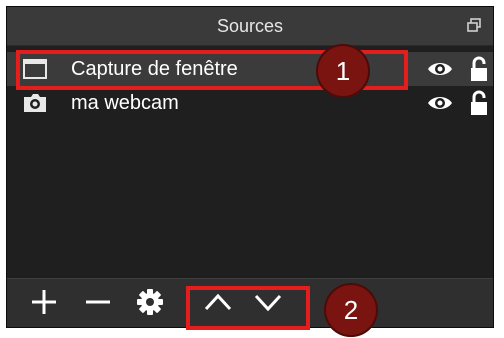 Image resolution: width=504 pixels, height=338 pixels. What do you see at coordinates (474, 25) in the screenshot?
I see `float-window-icon` at bounding box center [474, 25].